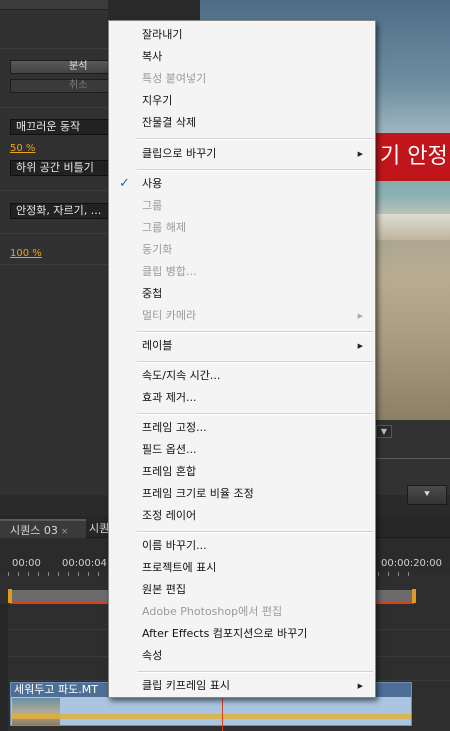  Describe the element at coordinates (59, 86) in the screenshot. I see `cancel-button: 취소` at that location.